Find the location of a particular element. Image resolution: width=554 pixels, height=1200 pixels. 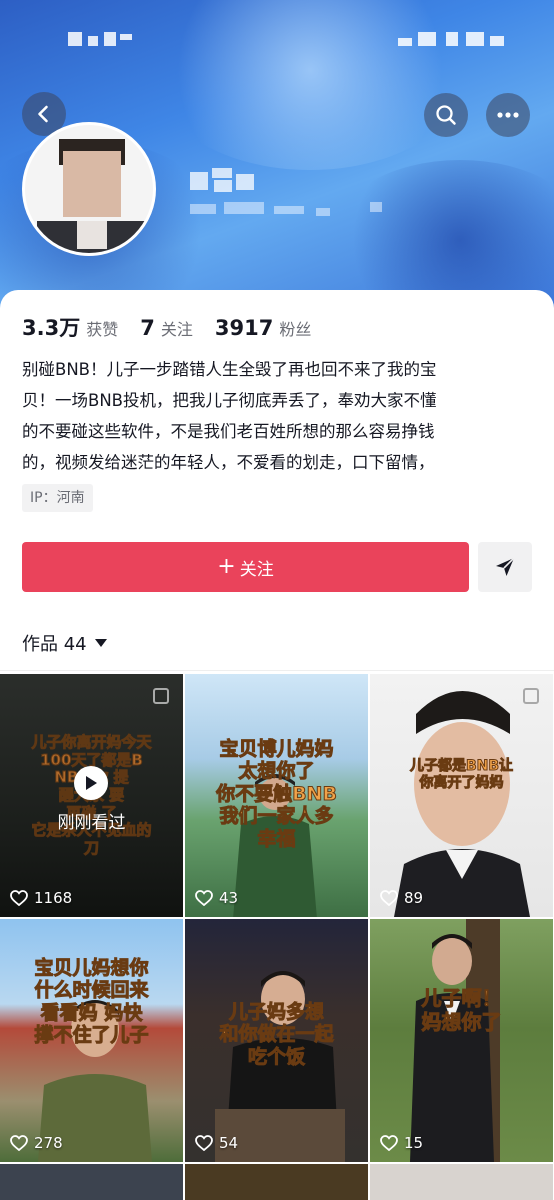

stat-likes: 3.3万 获赞 is located at coordinates (70, 327).